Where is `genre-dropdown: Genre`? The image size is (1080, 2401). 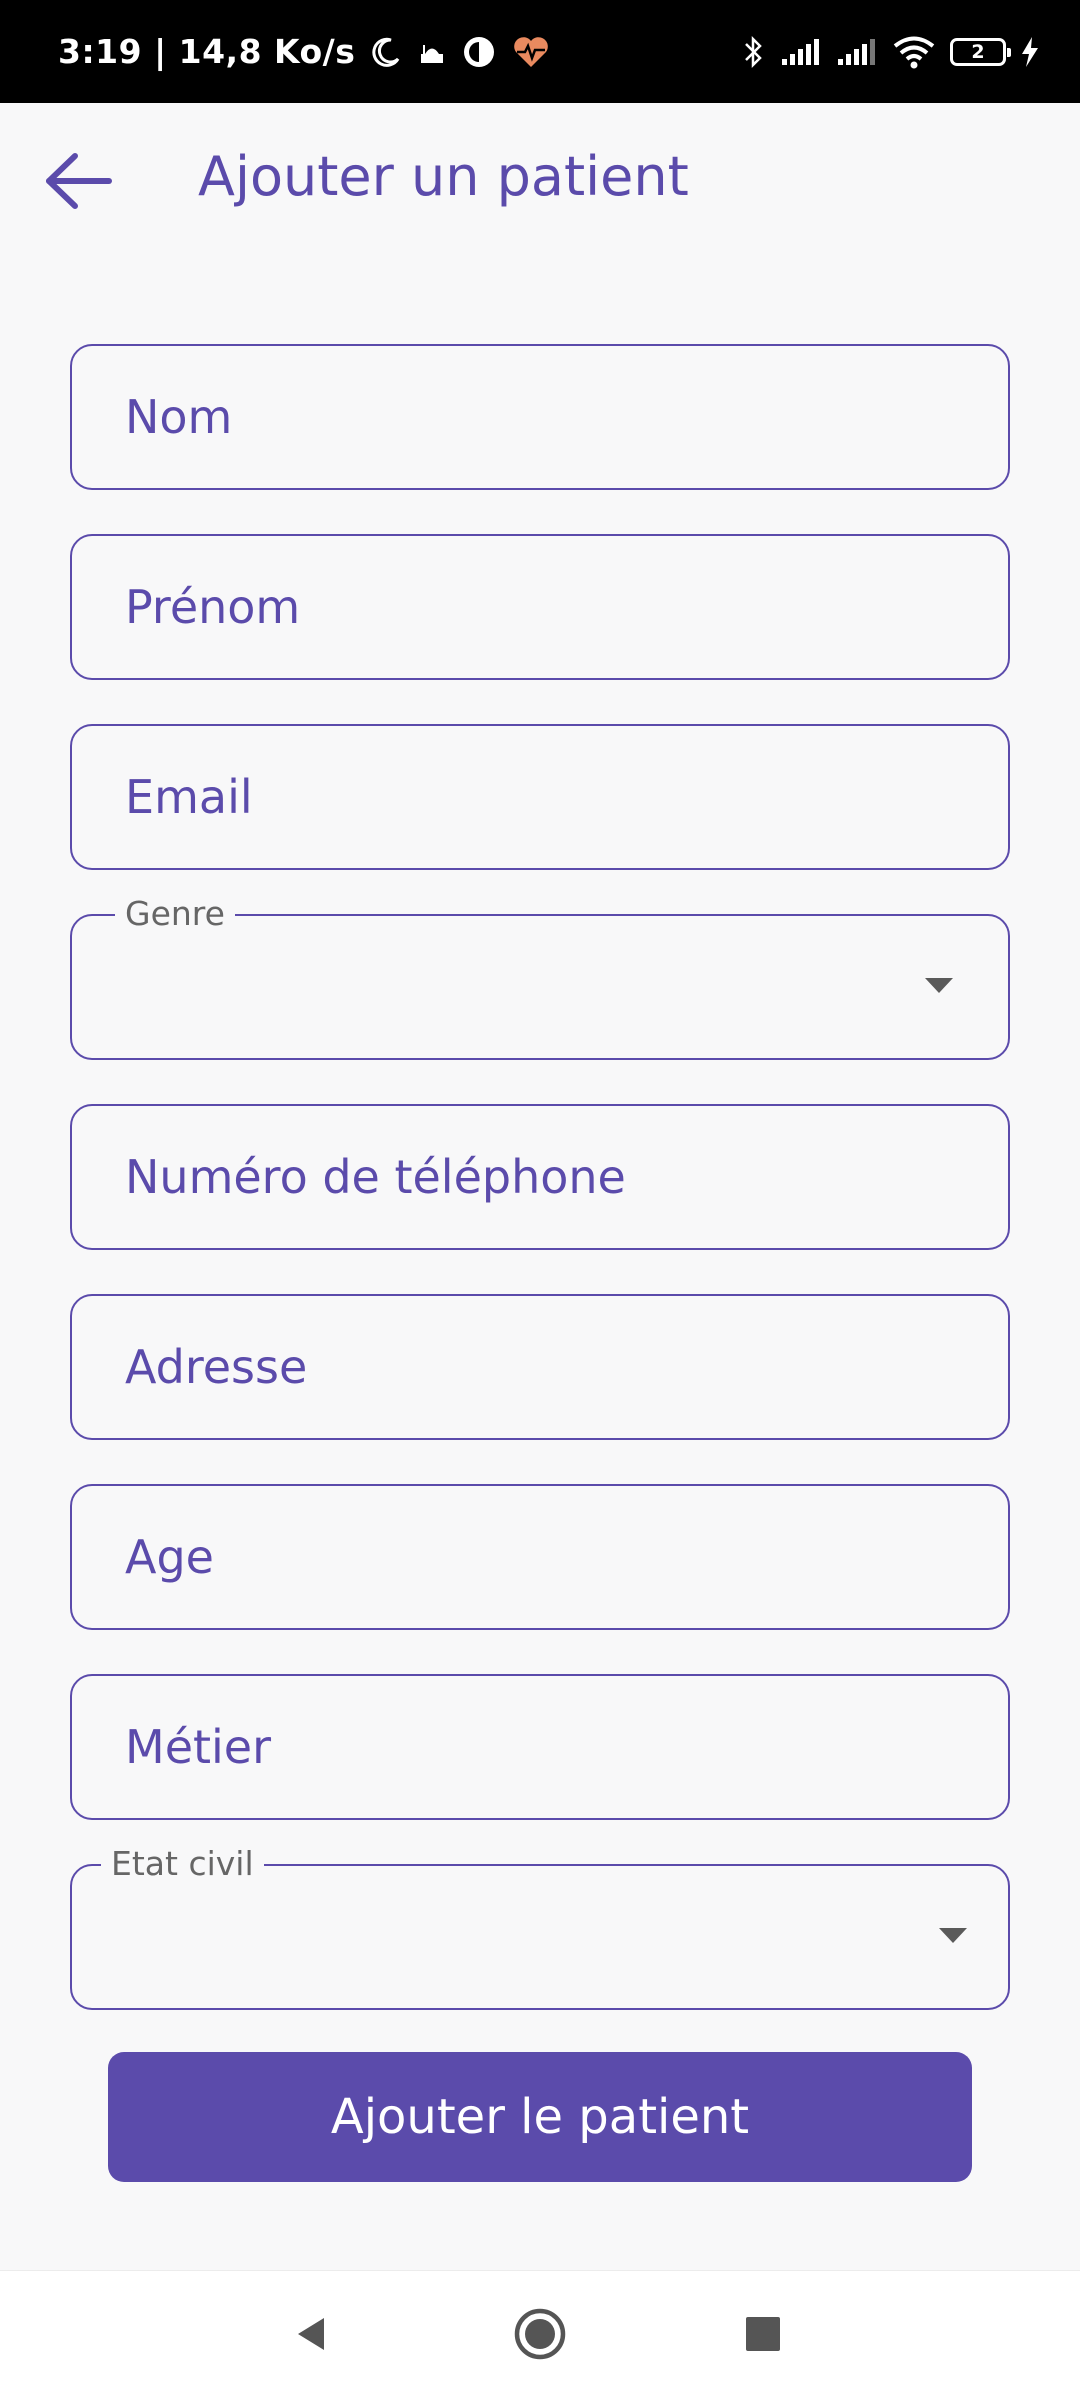 genre-dropdown: Genre is located at coordinates (540, 977).